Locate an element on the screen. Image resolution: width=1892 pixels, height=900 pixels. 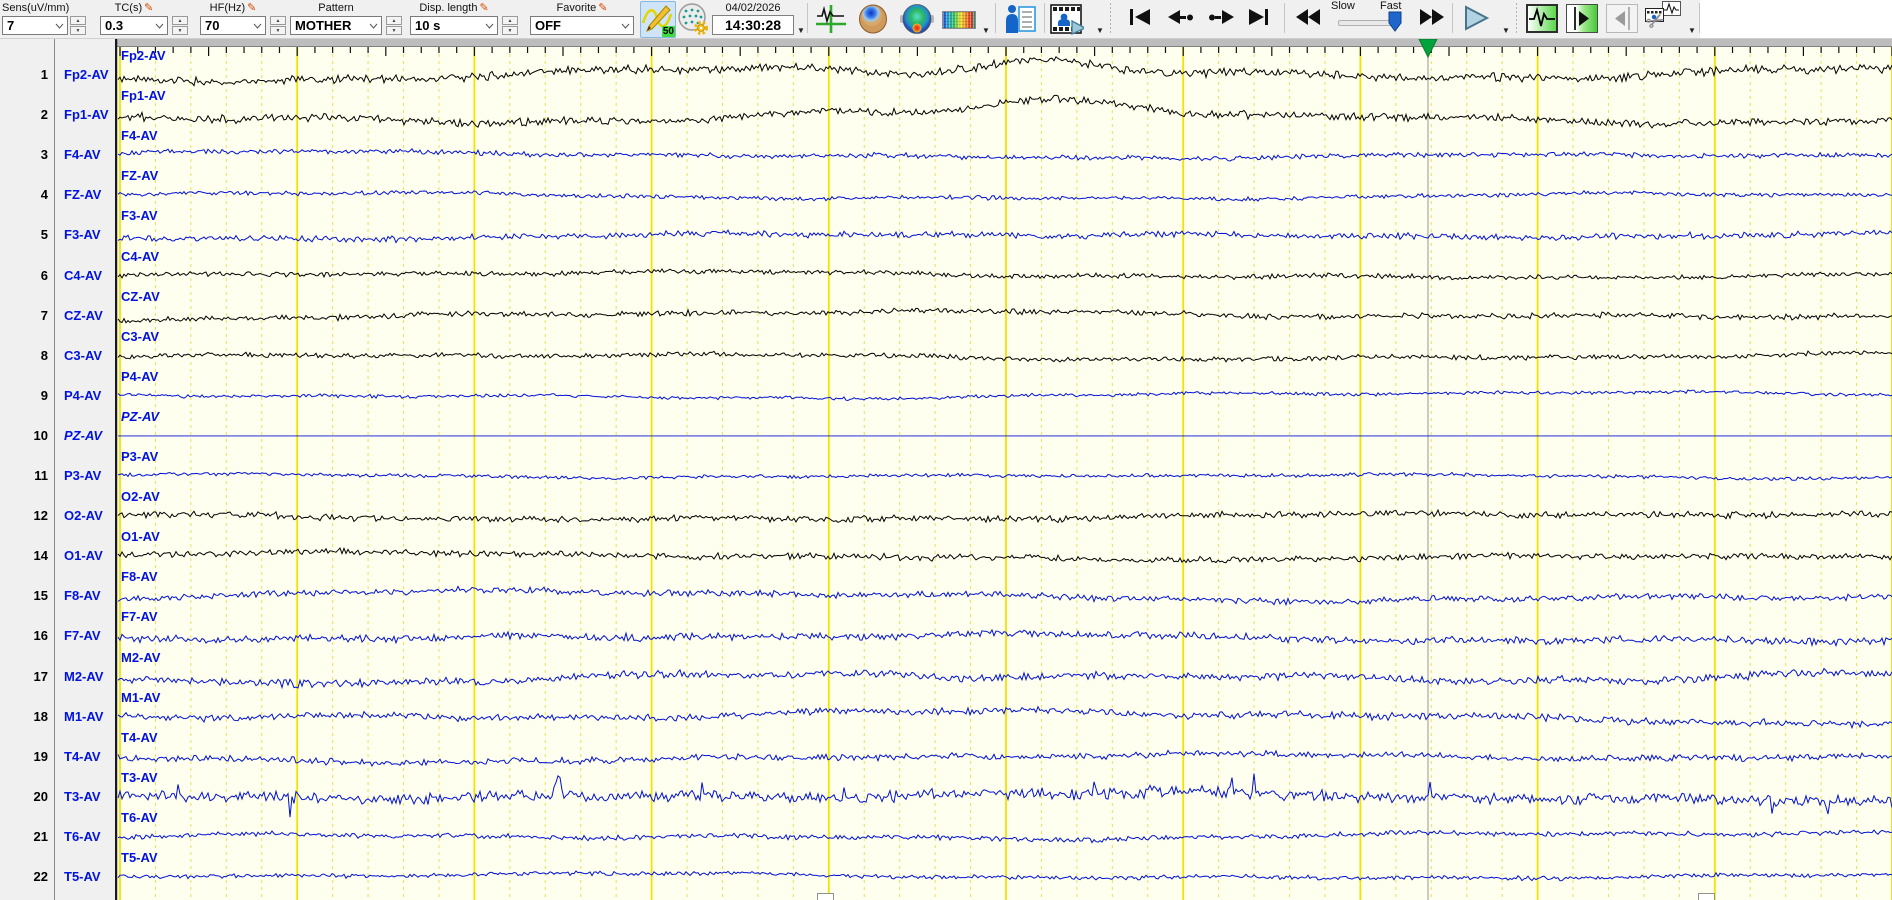
display-length-select: 10 s is located at coordinates (454, 25).